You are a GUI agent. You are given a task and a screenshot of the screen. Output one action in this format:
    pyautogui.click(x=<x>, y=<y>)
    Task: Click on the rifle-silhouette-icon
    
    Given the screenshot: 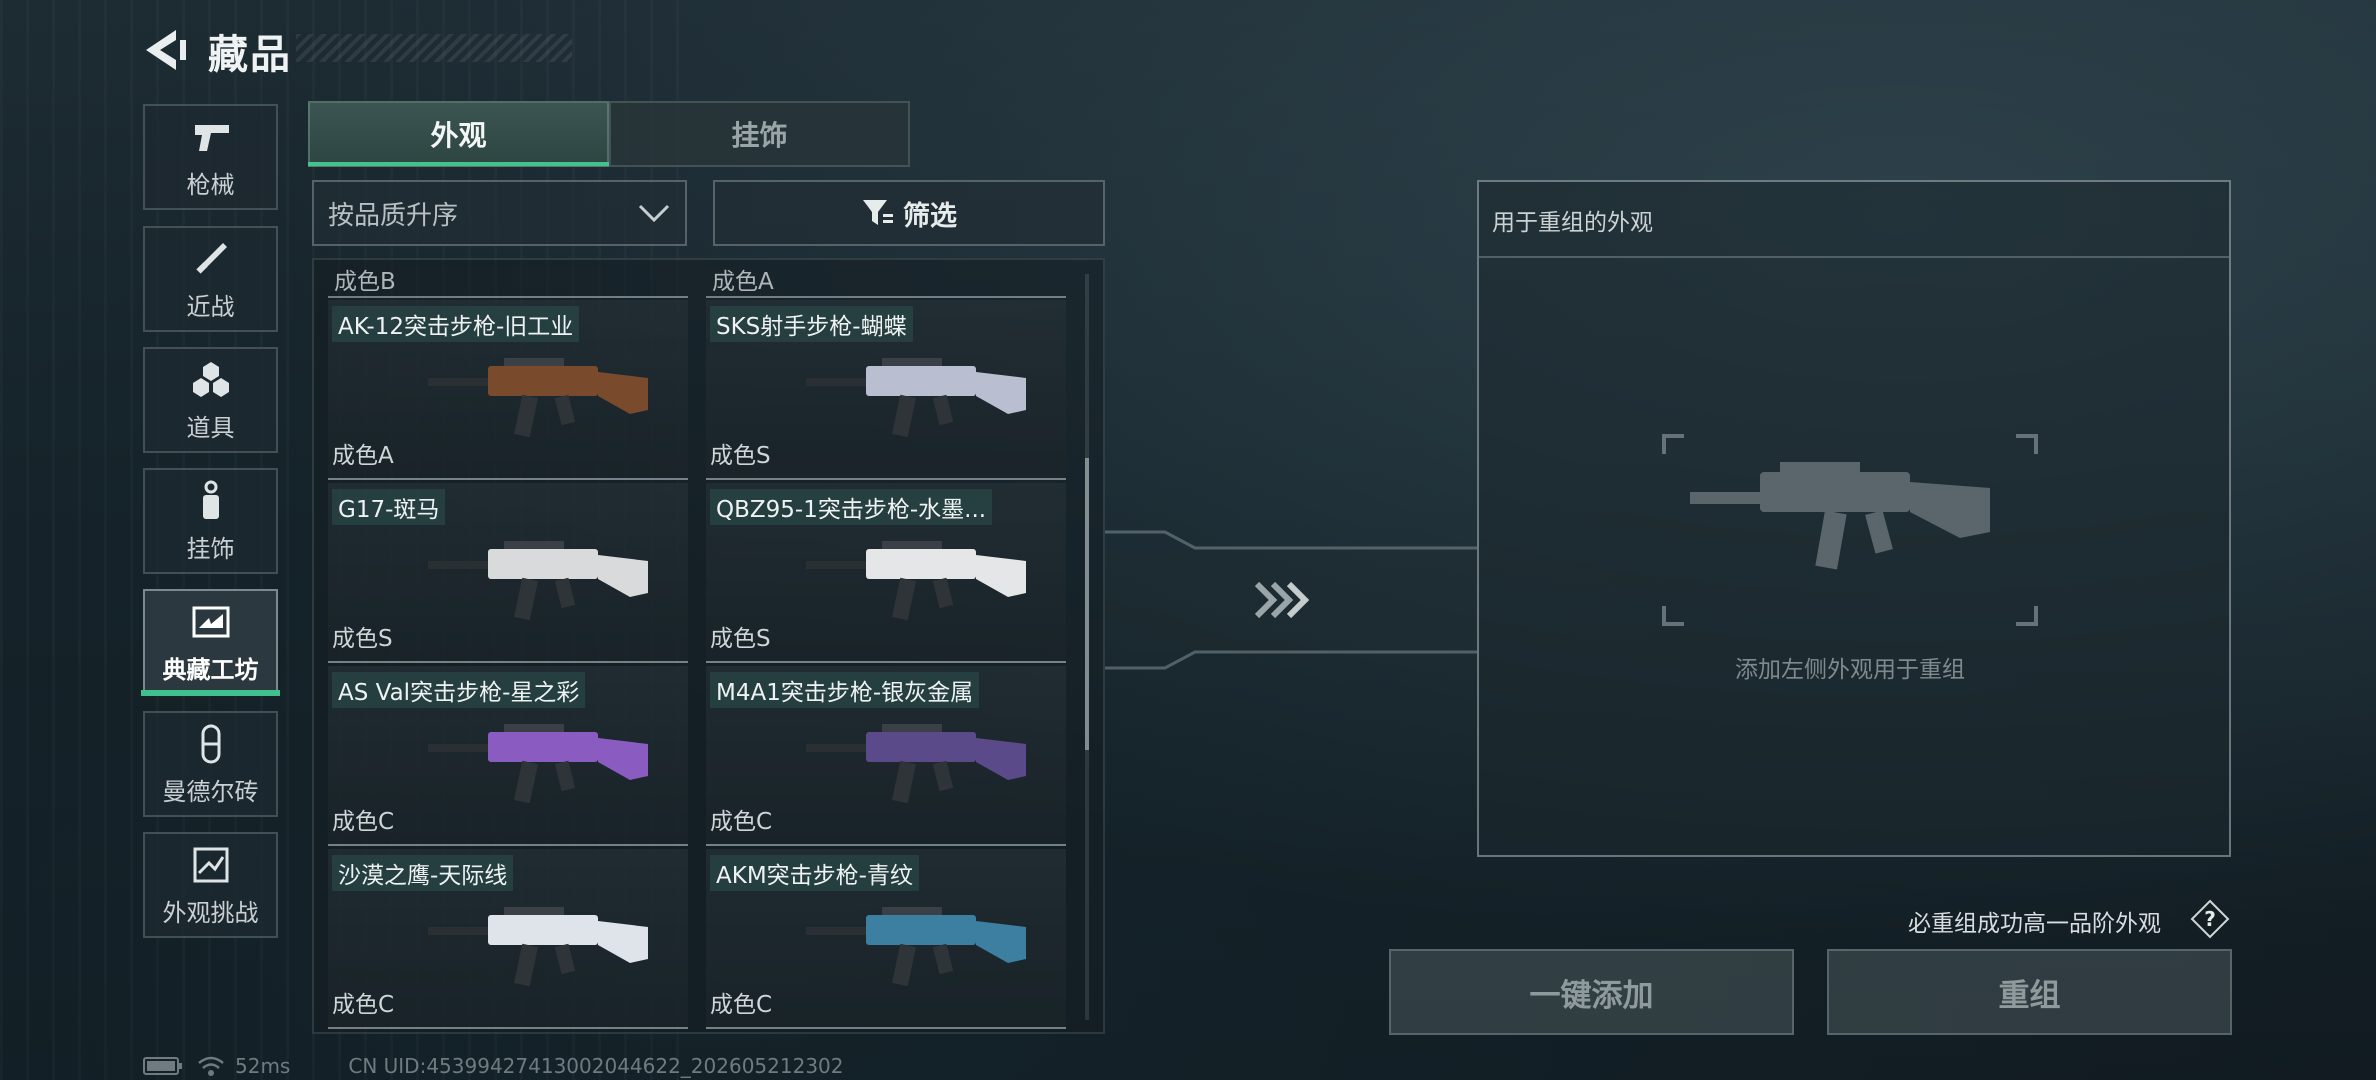 What is the action you would take?
    pyautogui.click(x=1840, y=516)
    